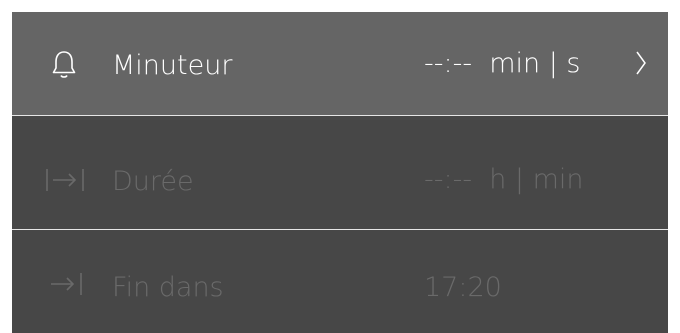 The width and height of the screenshot is (680, 333). Describe the element at coordinates (168, 287) in the screenshot. I see `end-in-label: Fin dans` at that location.